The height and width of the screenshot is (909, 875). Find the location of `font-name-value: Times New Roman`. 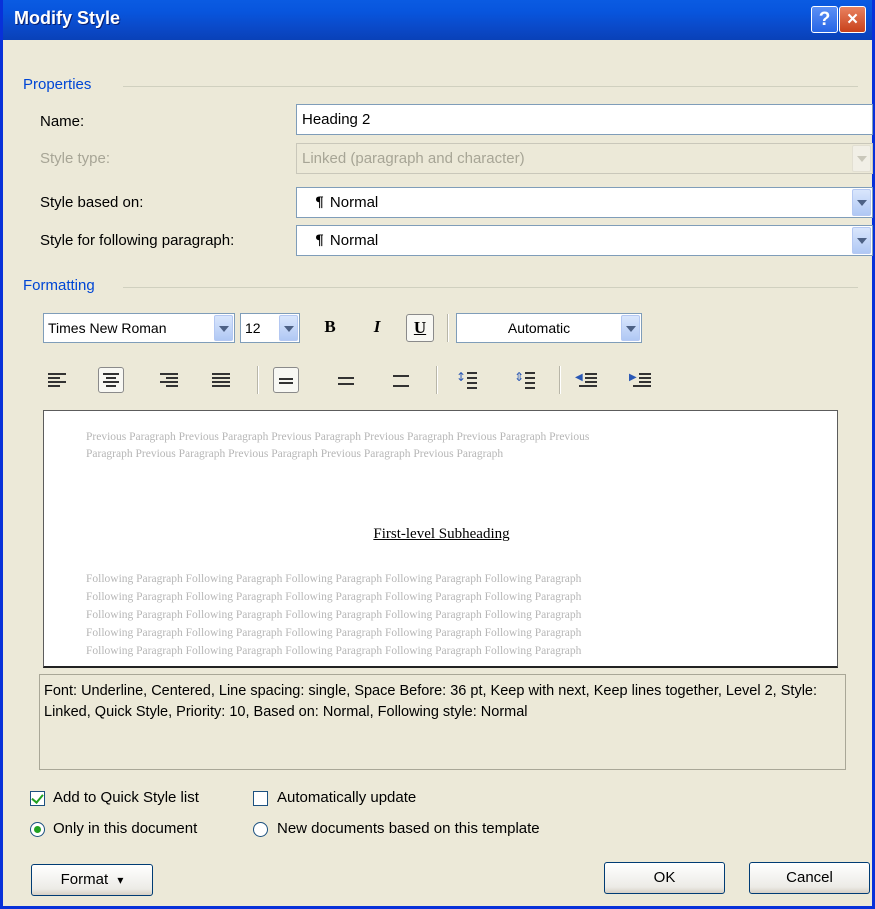

font-name-value: Times New Roman is located at coordinates (107, 328).